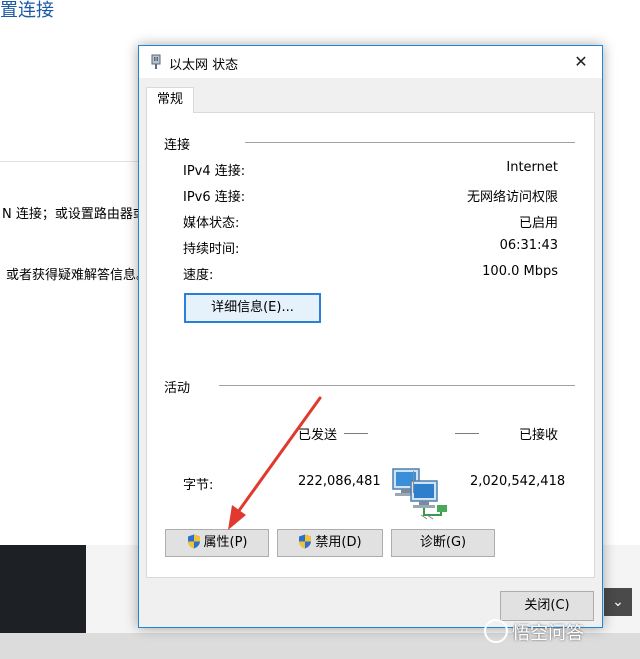  I want to click on media-state-value: 已启用, so click(538, 223).